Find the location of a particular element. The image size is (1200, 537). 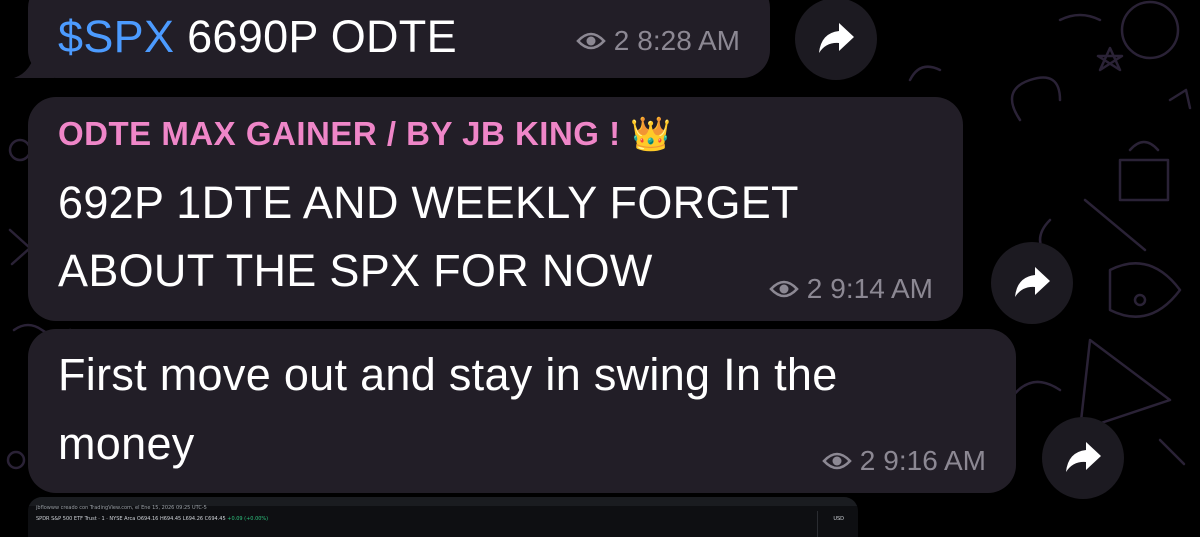

chart-ohlc: O694.16 H694.45 L694.26 C694.45 is located at coordinates (181, 519).